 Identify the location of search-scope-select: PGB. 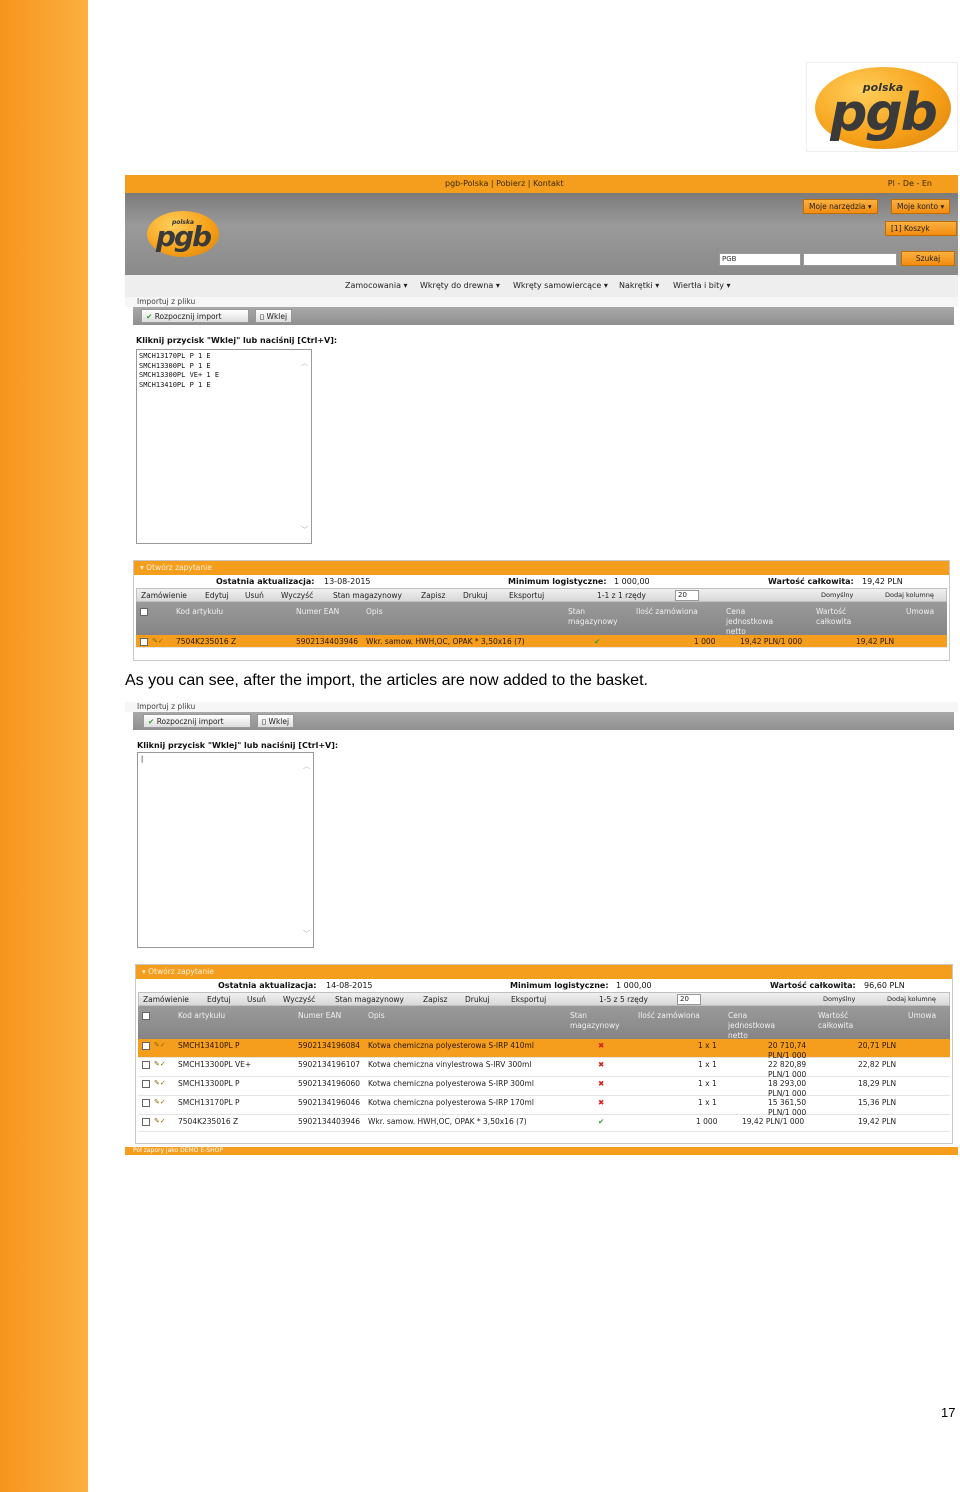
(760, 259).